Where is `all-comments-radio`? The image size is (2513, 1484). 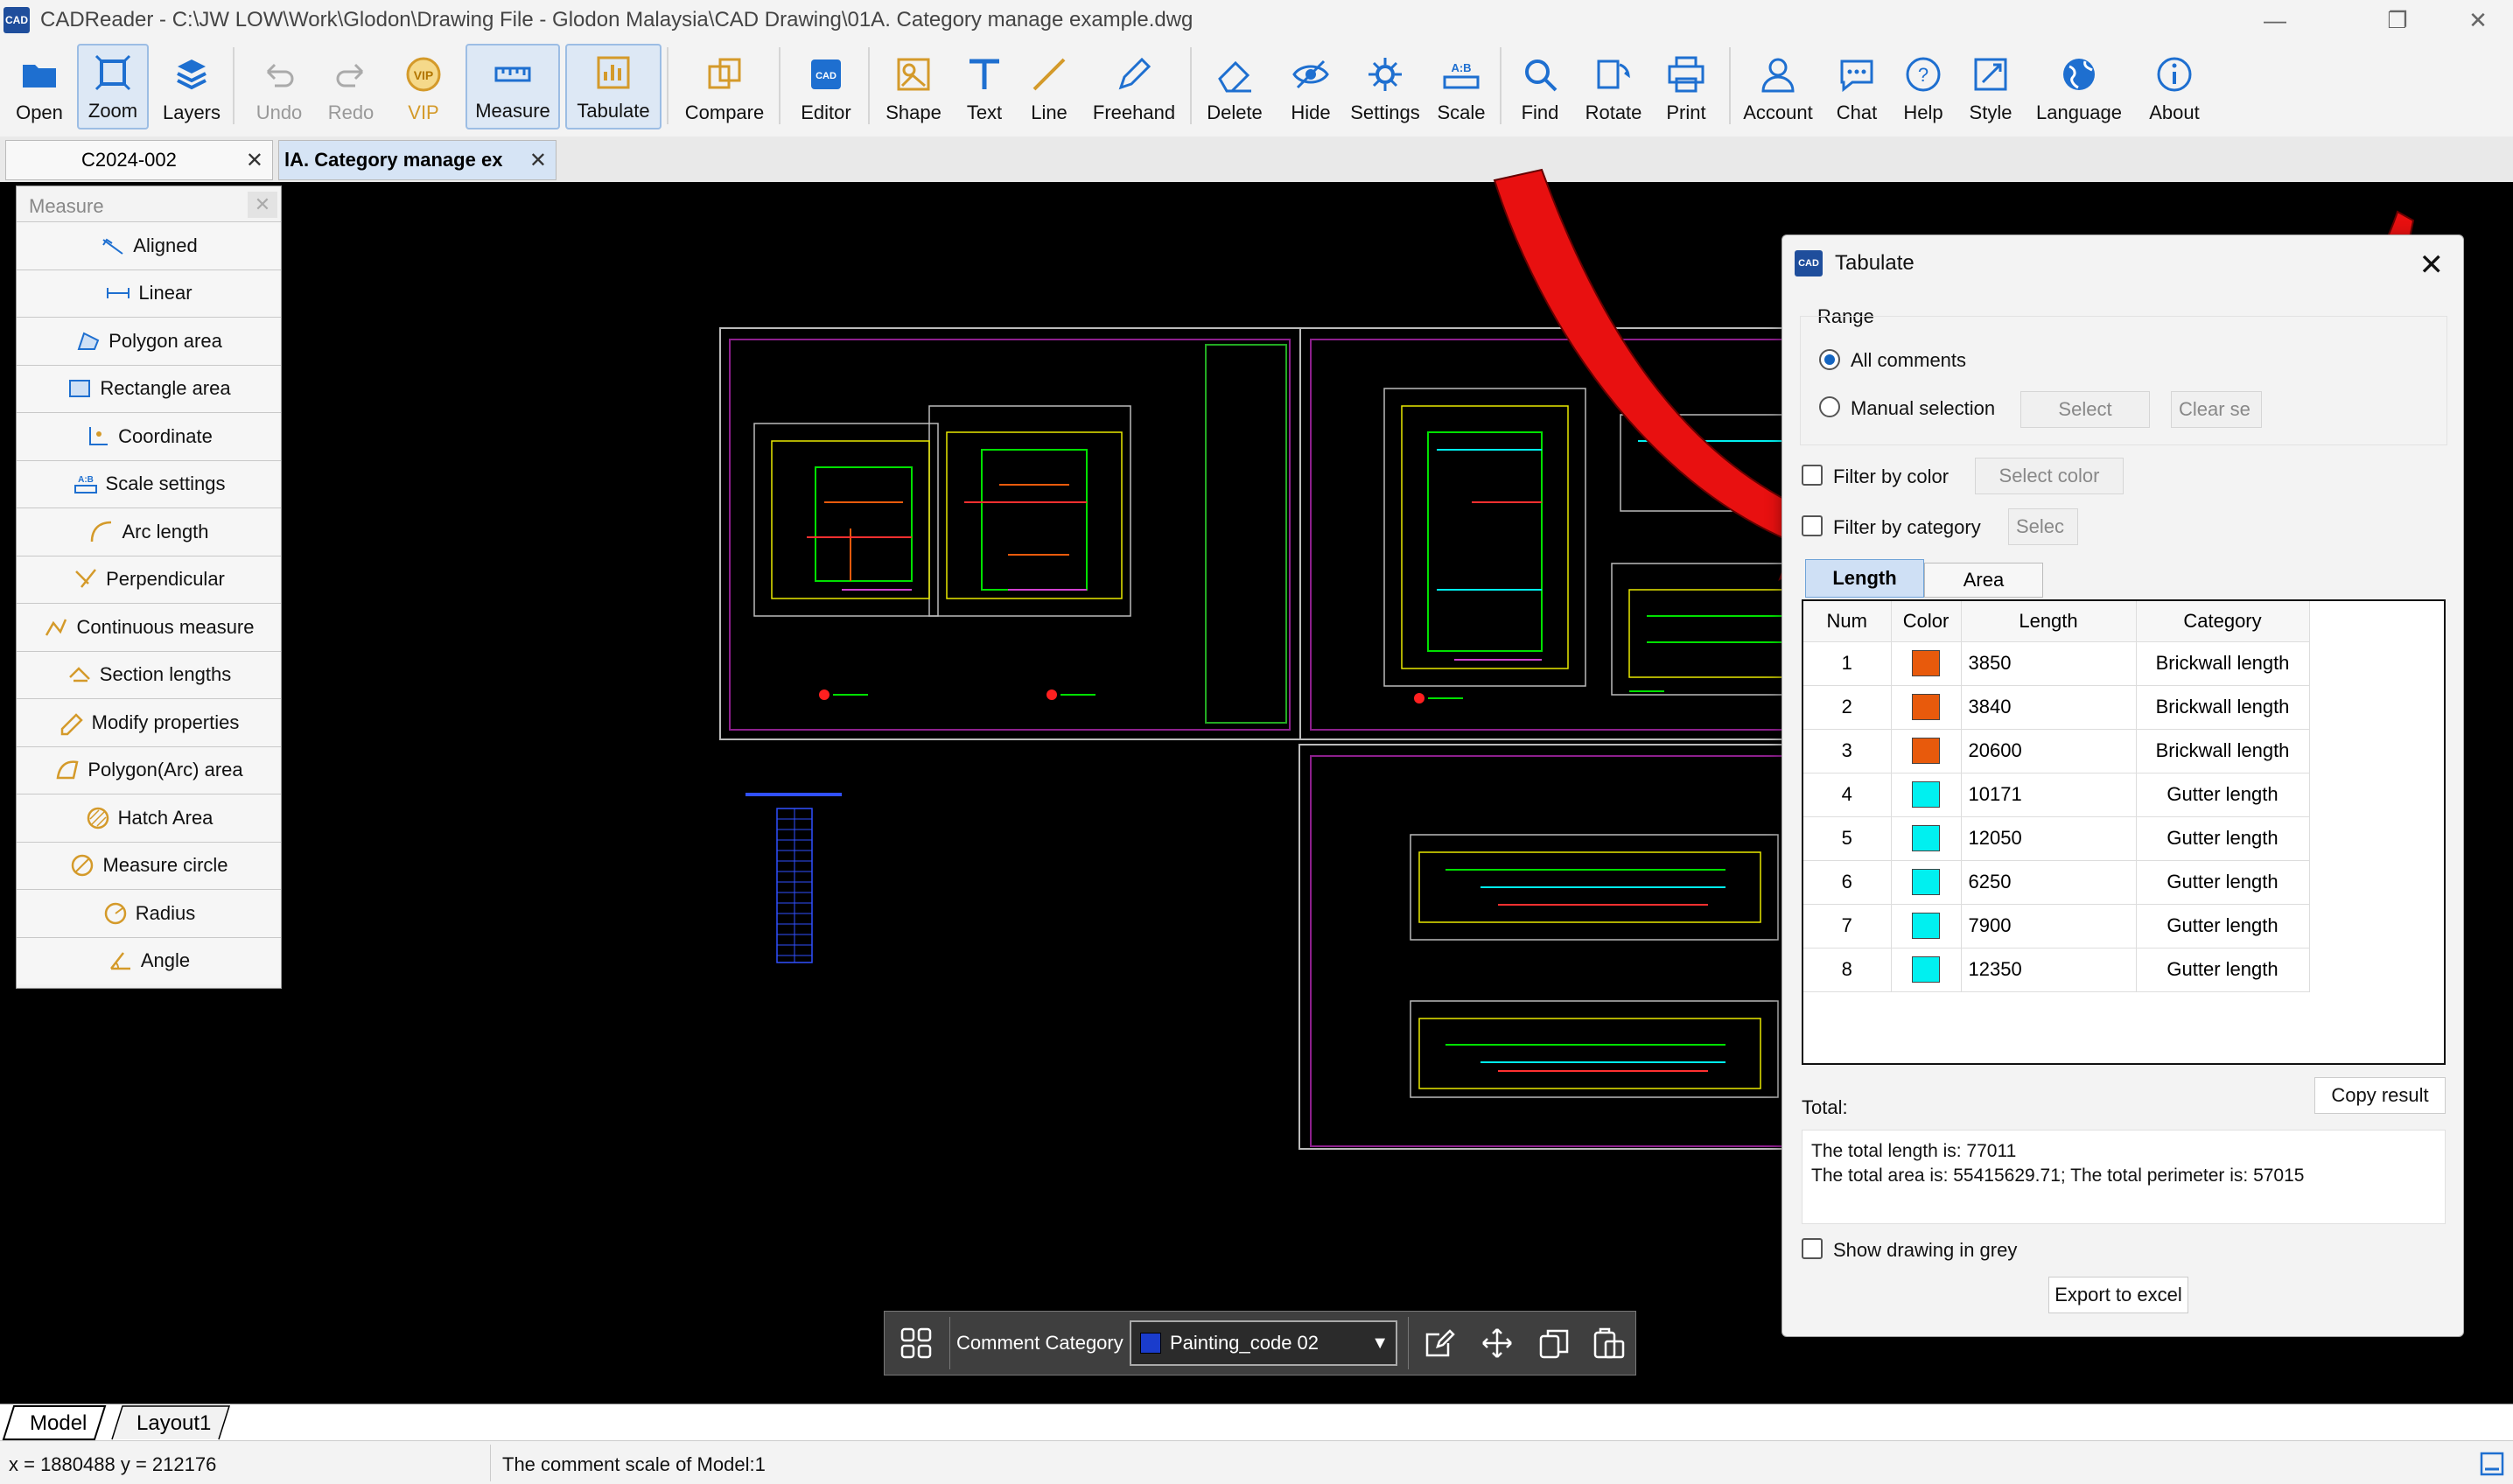 all-comments-radio is located at coordinates (1829, 359).